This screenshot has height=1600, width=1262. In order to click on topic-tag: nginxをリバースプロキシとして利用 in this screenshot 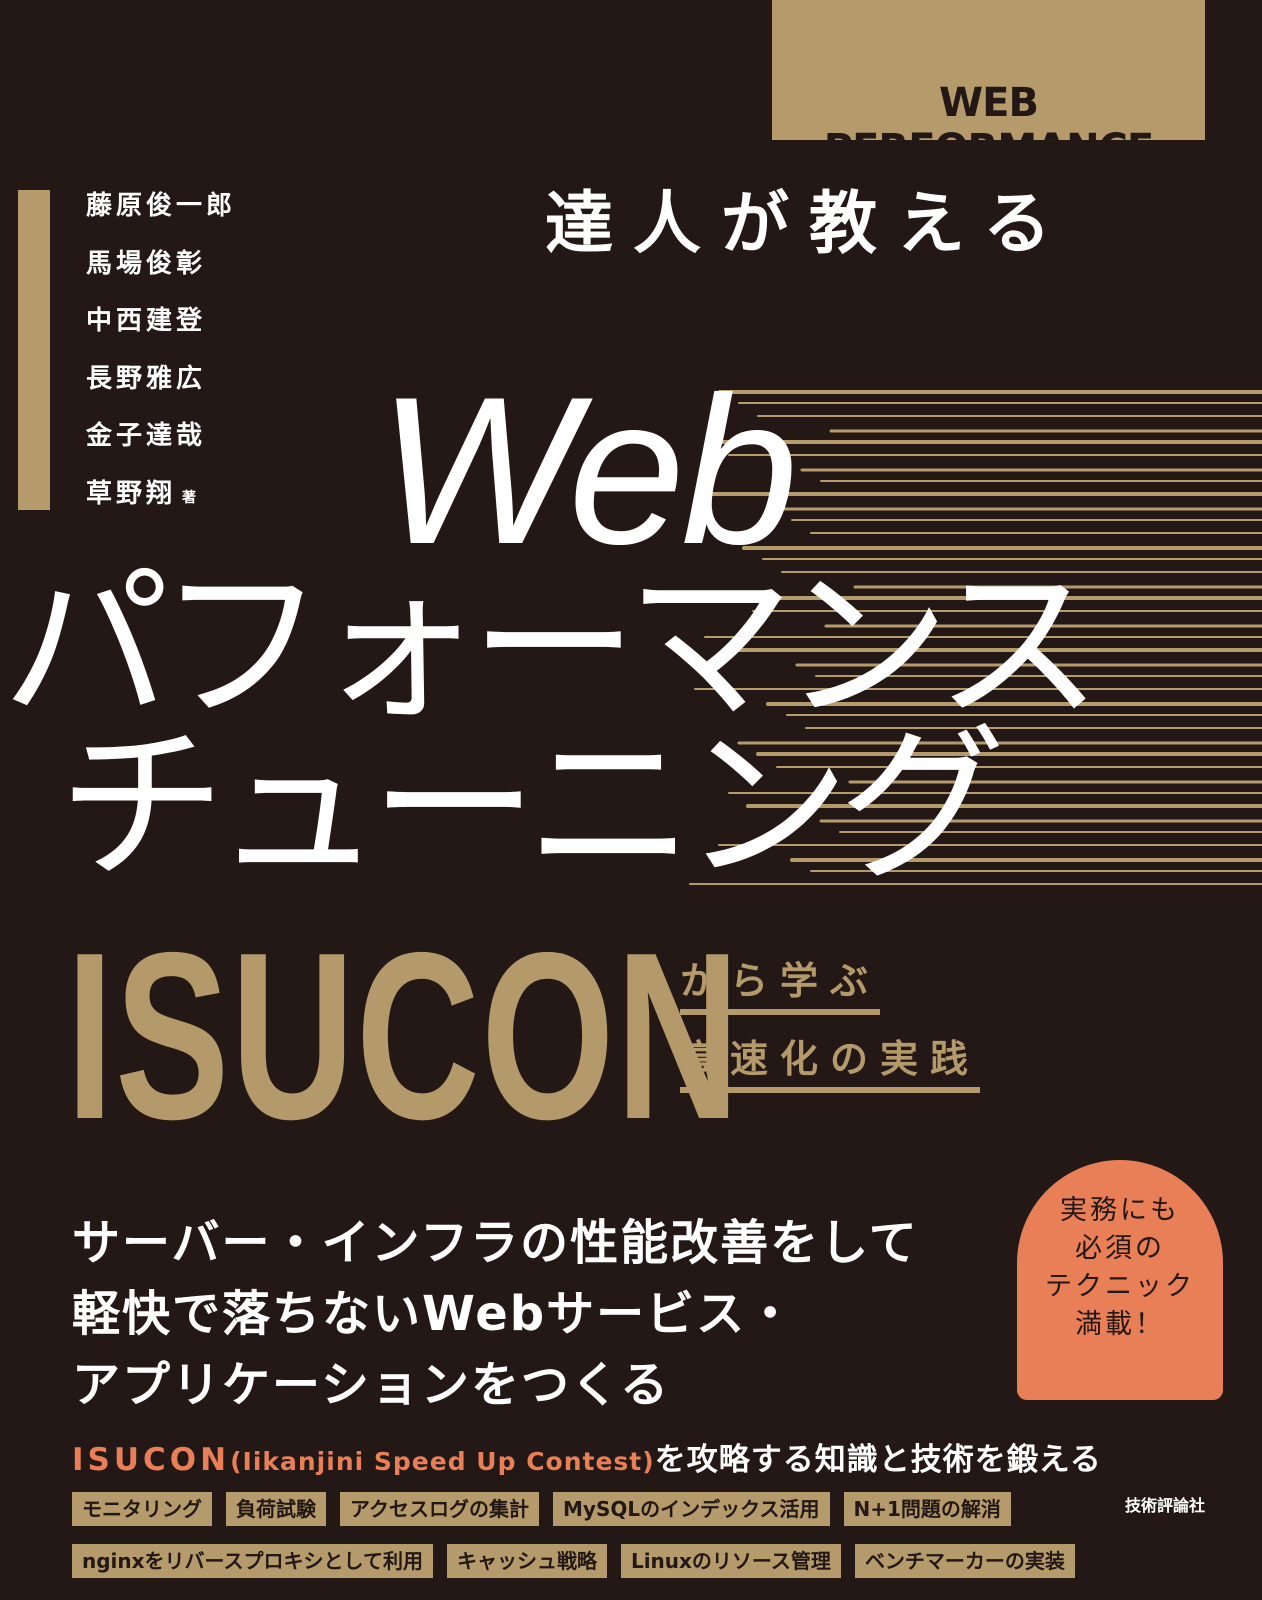, I will do `click(252, 1561)`.